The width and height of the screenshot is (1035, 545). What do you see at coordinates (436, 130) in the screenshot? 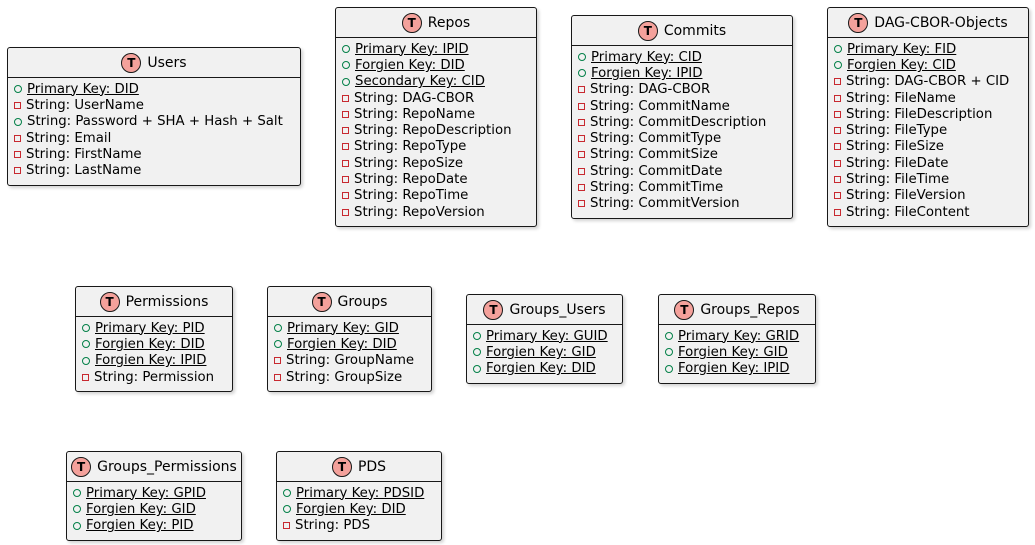
I see `field-row: String: RepoDescription` at bounding box center [436, 130].